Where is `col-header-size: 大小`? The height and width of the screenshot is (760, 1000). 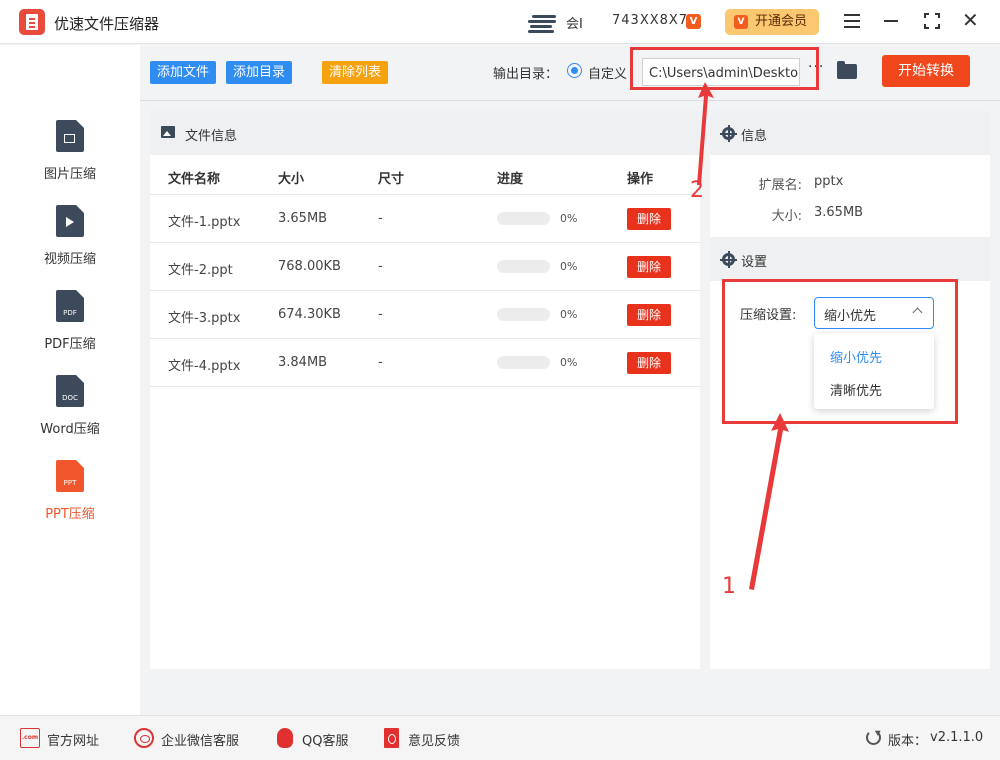 col-header-size: 大小 is located at coordinates (291, 179).